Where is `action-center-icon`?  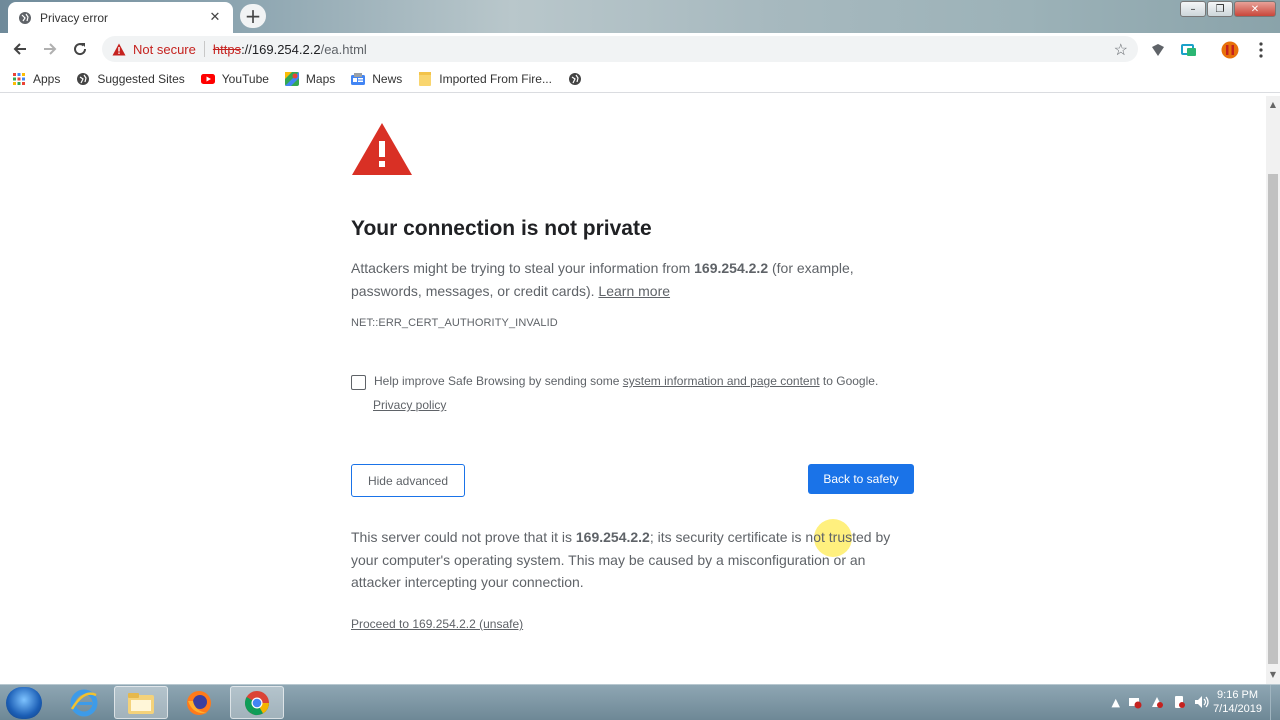 action-center-icon is located at coordinates (1157, 702).